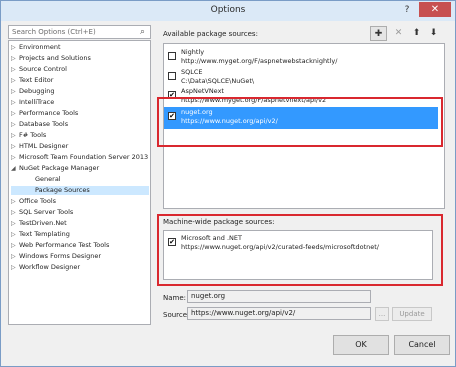  What do you see at coordinates (175, 298) in the screenshot?
I see `name-label: Name:` at bounding box center [175, 298].